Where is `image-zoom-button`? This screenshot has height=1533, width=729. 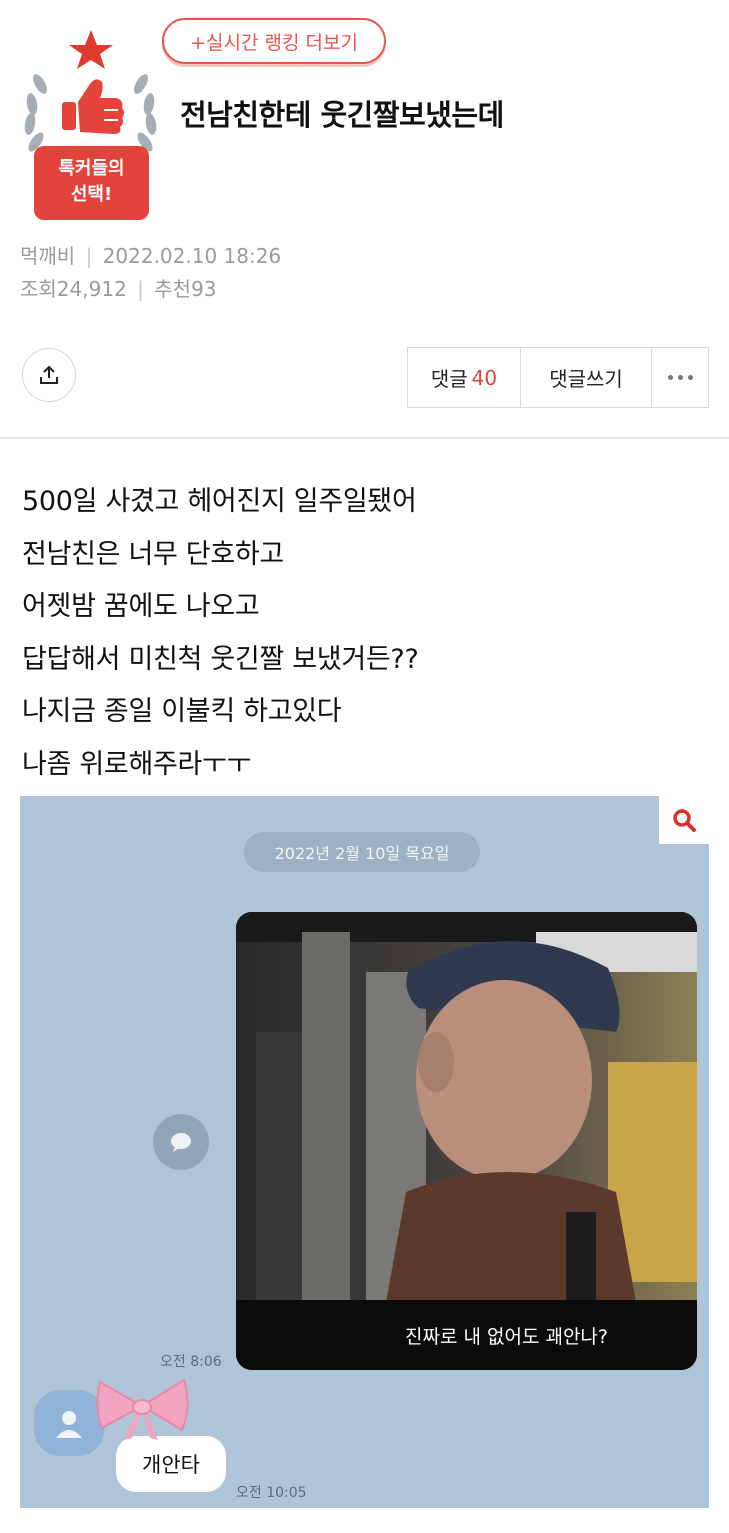 image-zoom-button is located at coordinates (684, 820).